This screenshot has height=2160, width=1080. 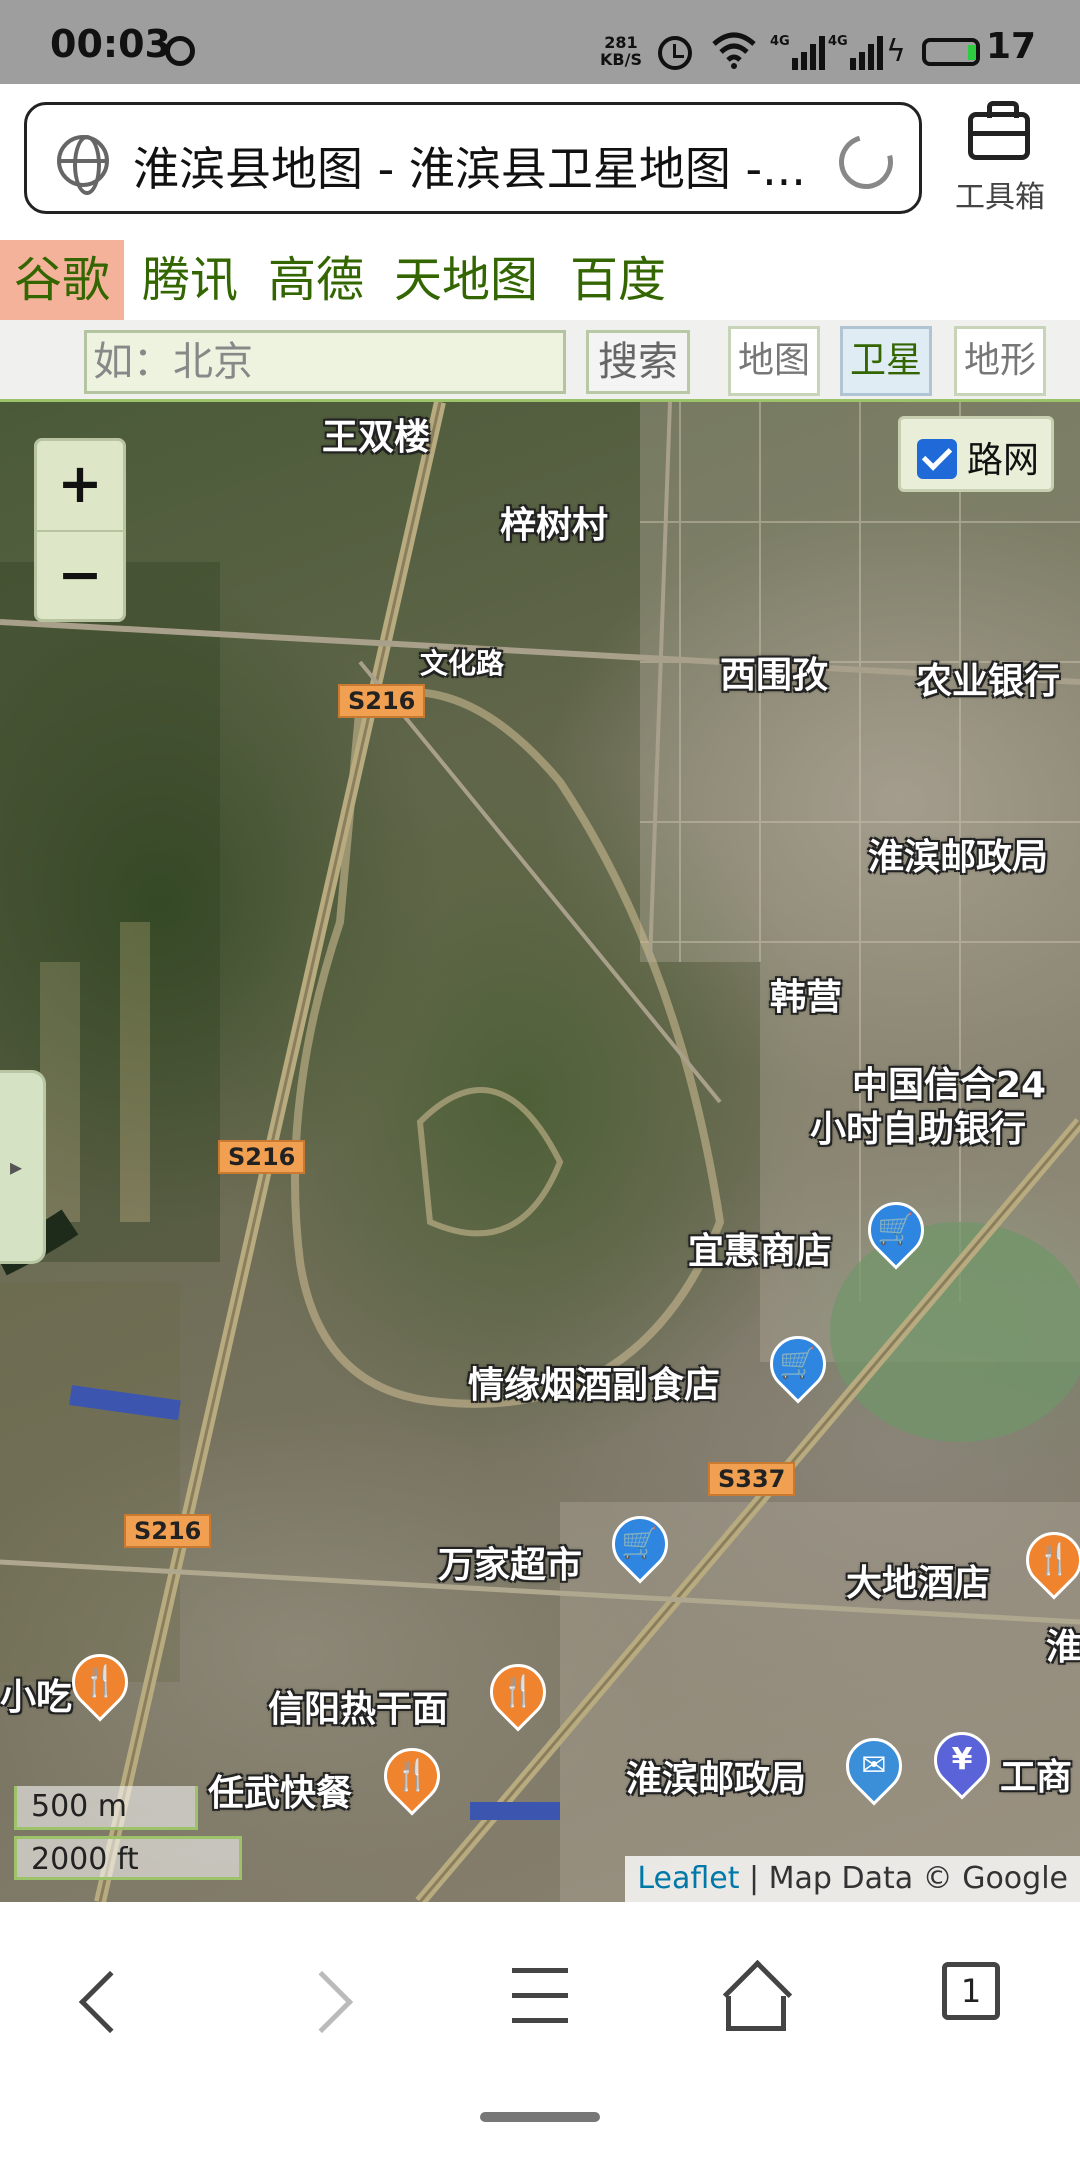 I want to click on provider-tab-amap: 高德, so click(x=316, y=280).